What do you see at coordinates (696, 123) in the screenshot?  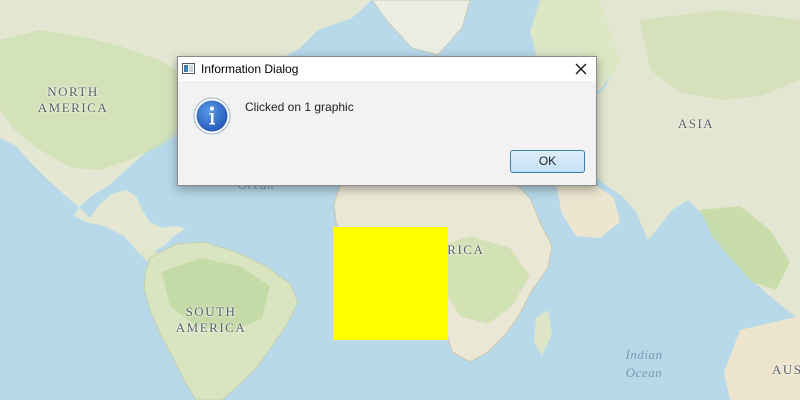 I see `asia-label: Asia` at bounding box center [696, 123].